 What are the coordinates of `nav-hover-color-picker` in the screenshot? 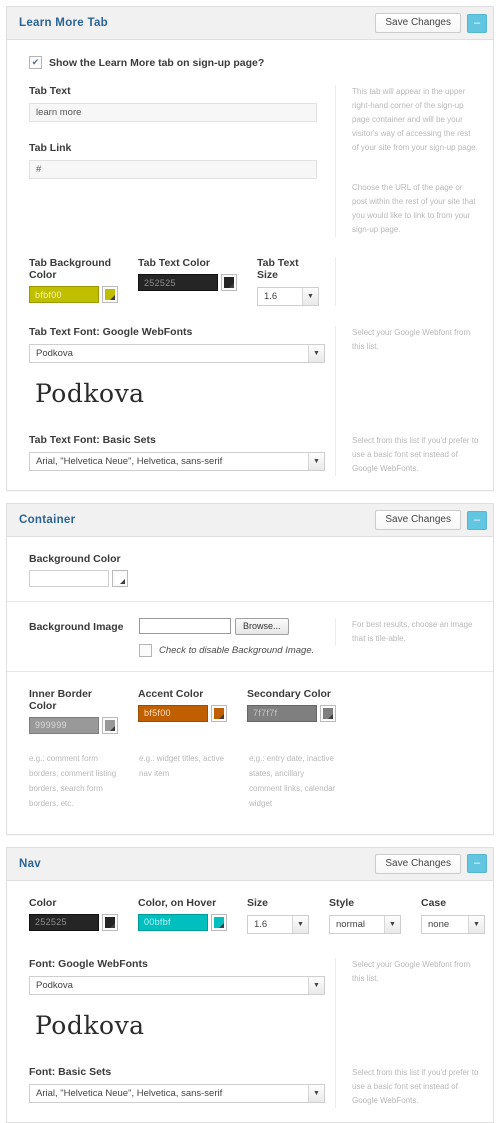 It's located at (219, 922).